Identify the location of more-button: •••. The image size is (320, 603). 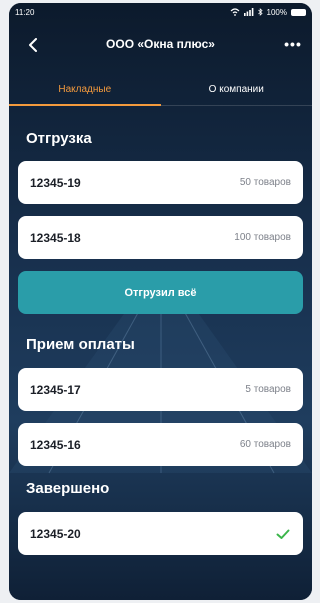
(293, 44).